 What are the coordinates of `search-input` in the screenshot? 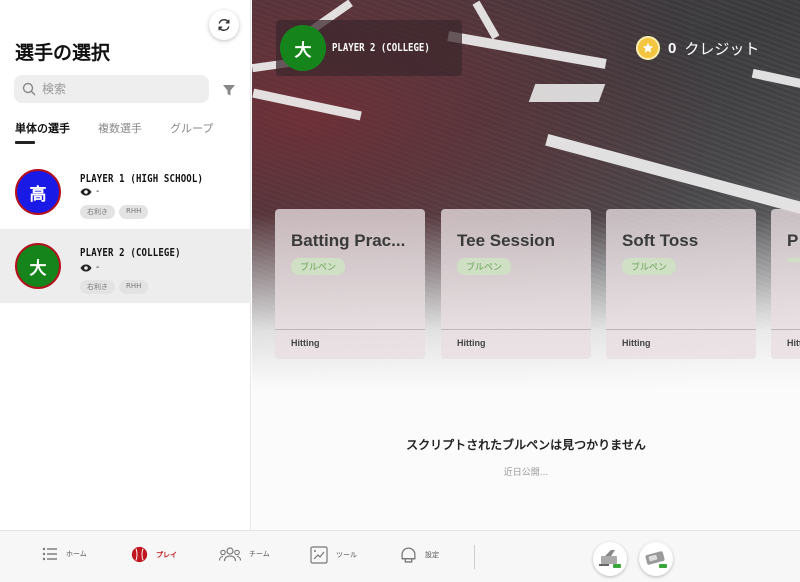 It's located at (122, 89).